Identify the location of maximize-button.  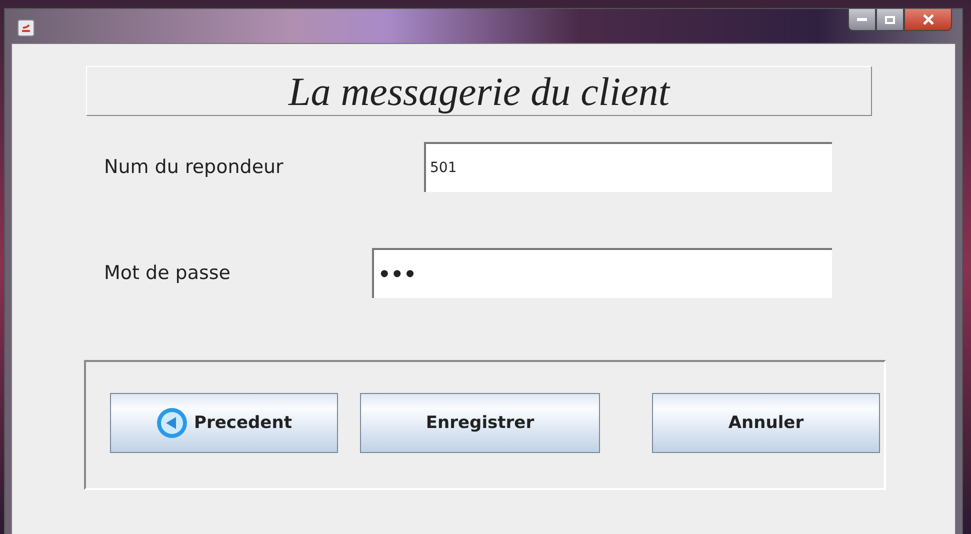
(890, 20).